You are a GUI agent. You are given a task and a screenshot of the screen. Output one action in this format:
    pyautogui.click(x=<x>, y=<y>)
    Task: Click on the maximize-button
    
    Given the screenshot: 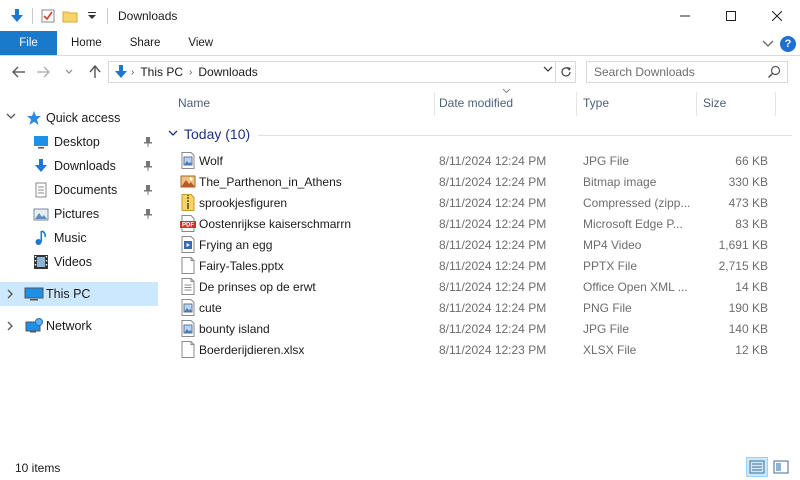 What is the action you would take?
    pyautogui.click(x=731, y=15)
    